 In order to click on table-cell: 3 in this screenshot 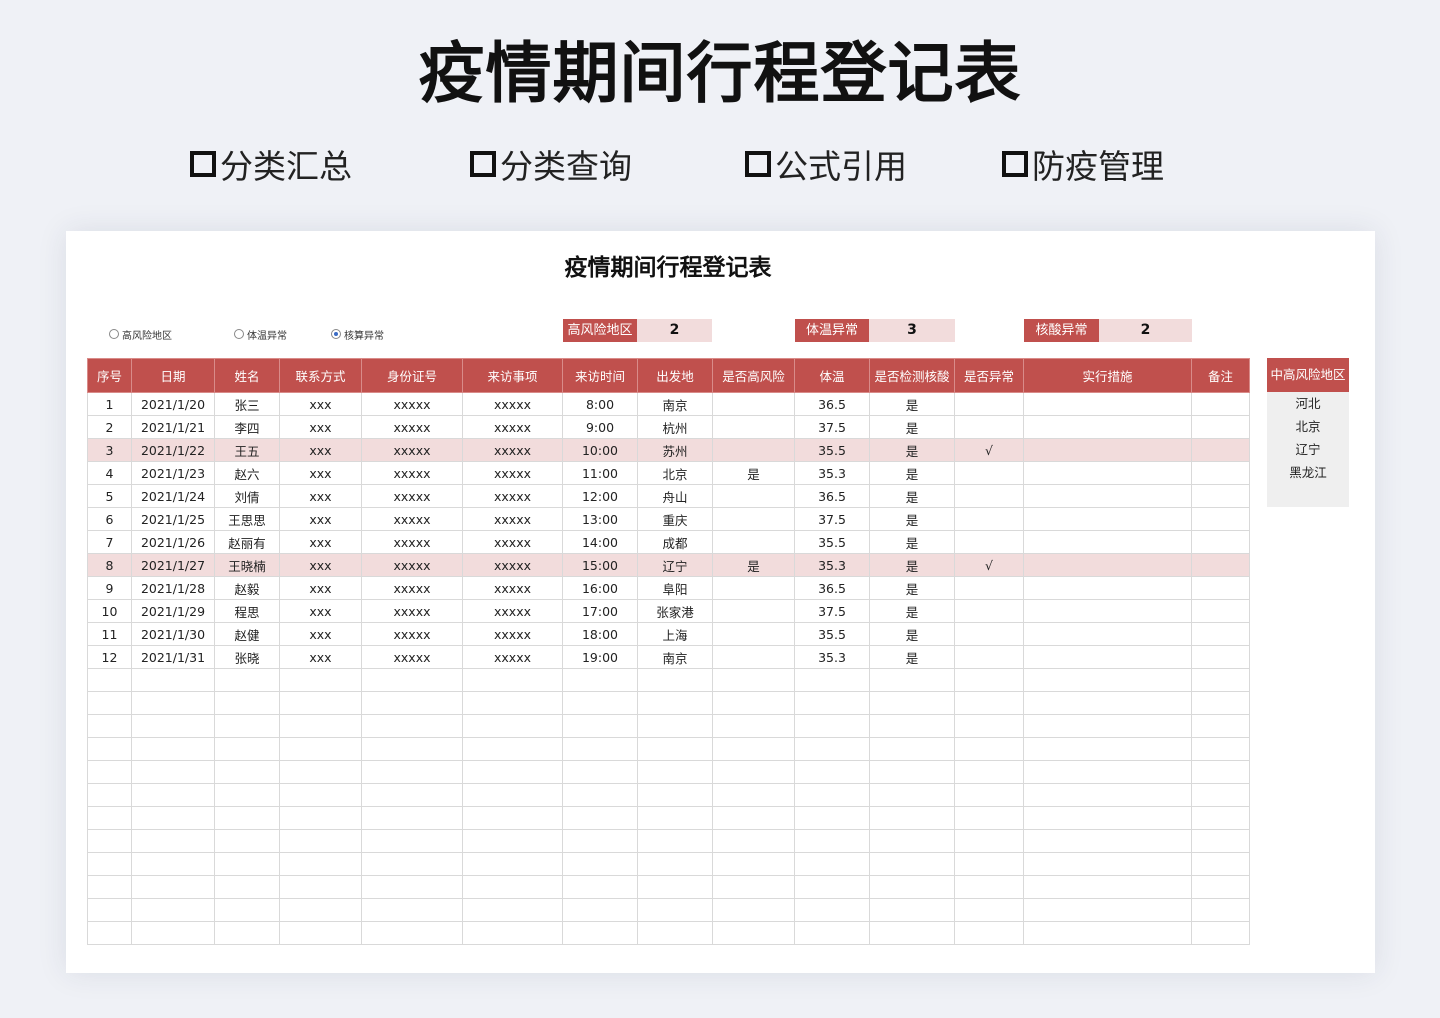, I will do `click(109, 450)`.